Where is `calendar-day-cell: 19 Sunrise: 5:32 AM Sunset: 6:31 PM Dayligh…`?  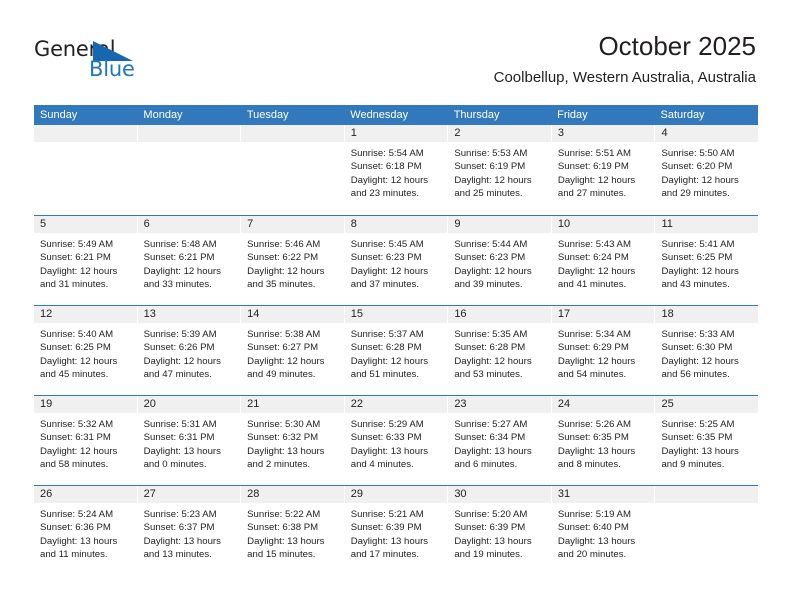 calendar-day-cell: 19 Sunrise: 5:32 AM Sunset: 6:31 PM Dayligh… is located at coordinates (86, 440).